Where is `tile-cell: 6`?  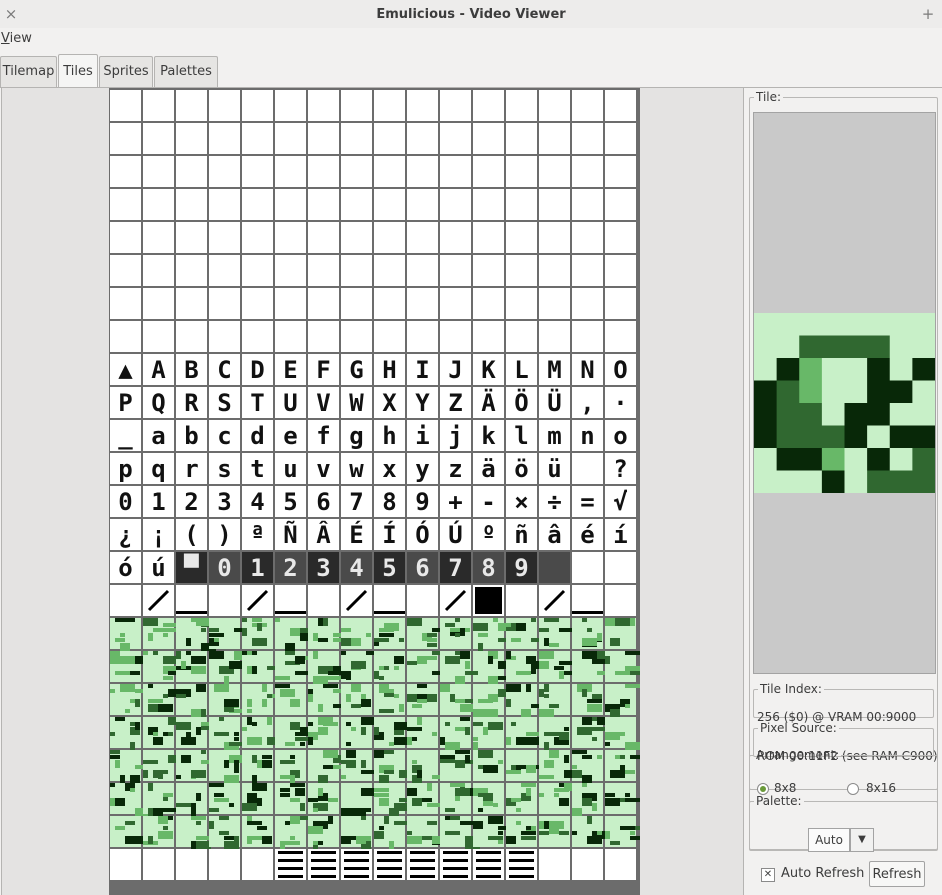
tile-cell: 6 is located at coordinates (422, 567).